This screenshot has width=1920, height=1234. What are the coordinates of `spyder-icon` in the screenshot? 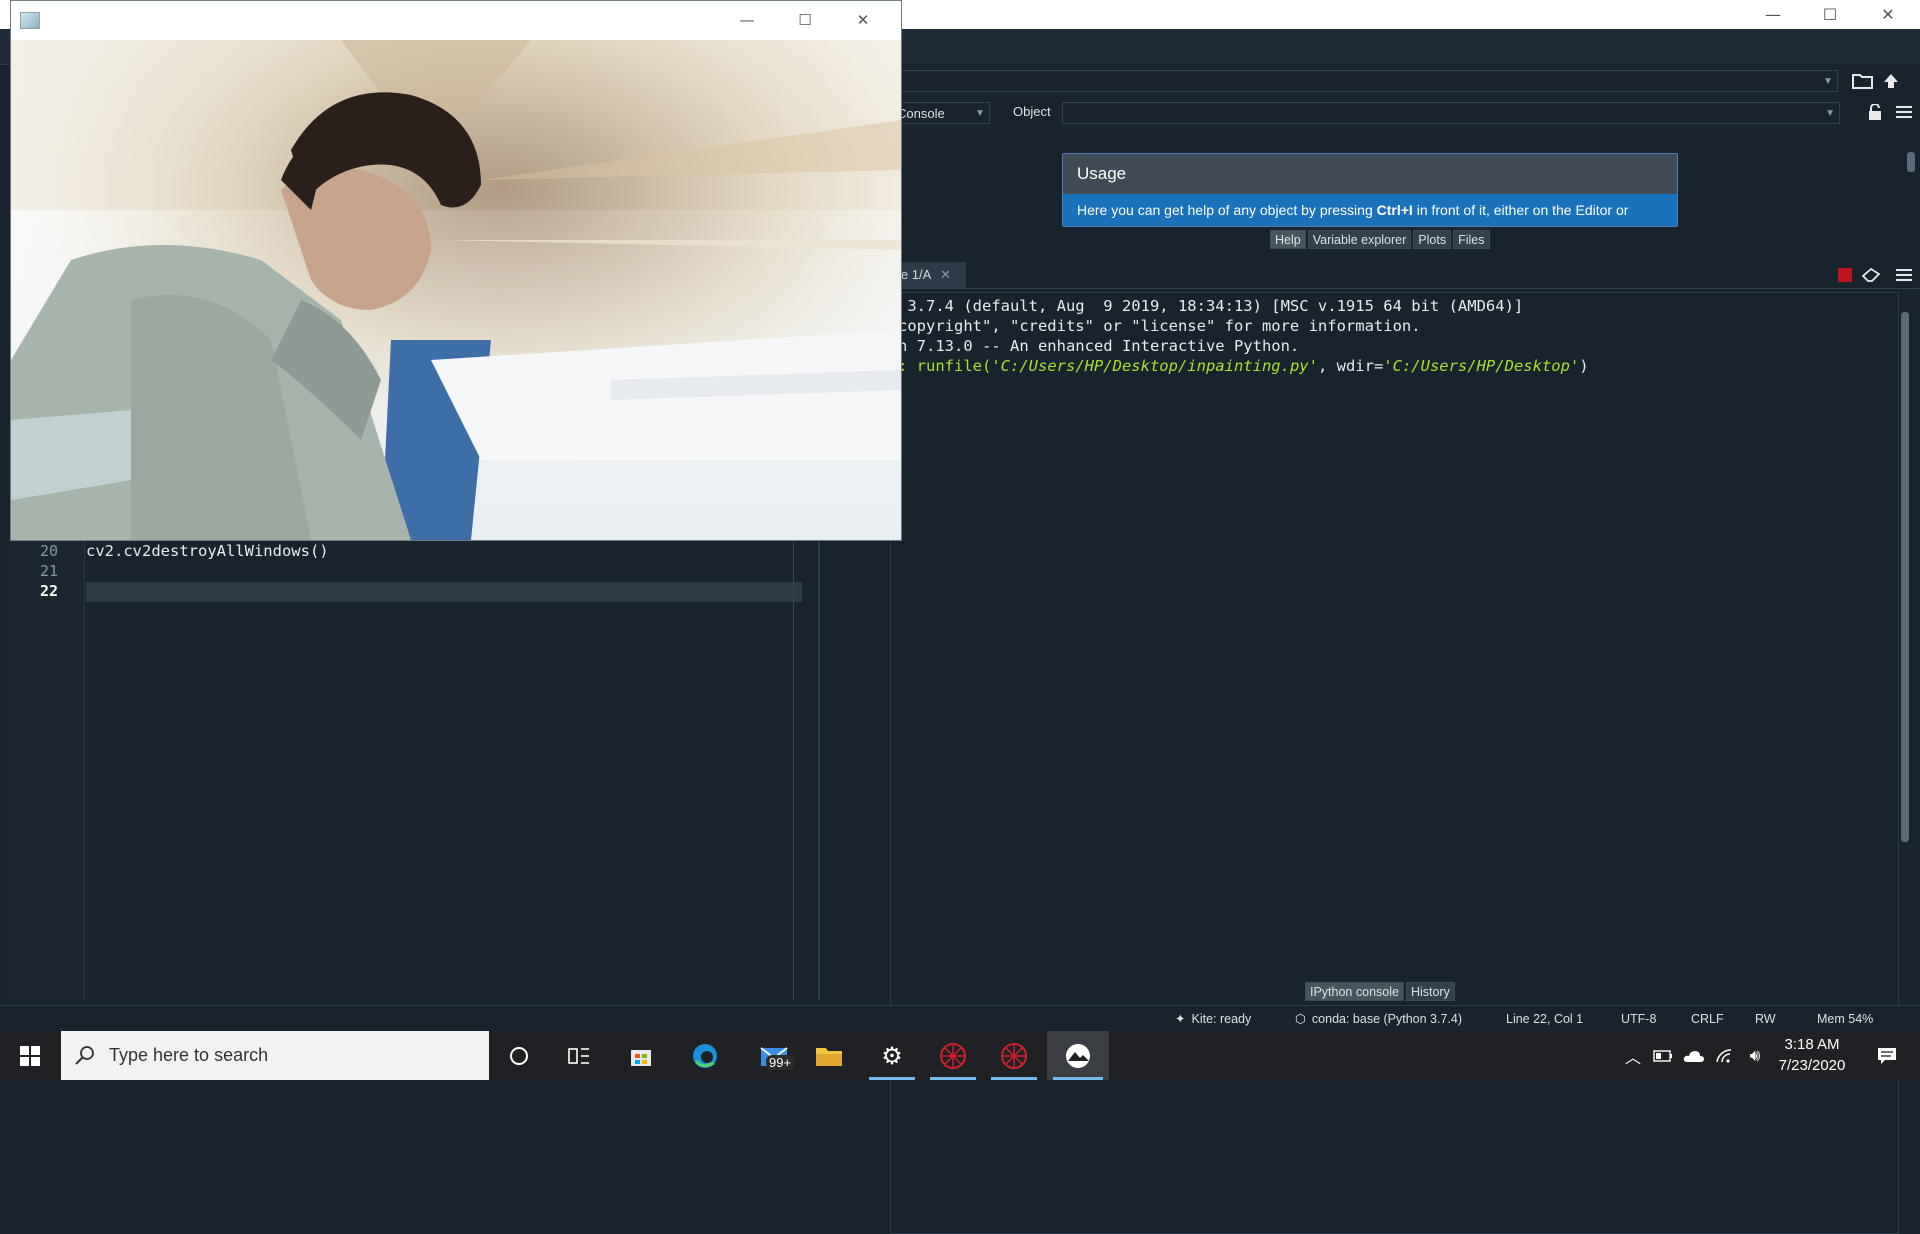 It's located at (953, 1055).